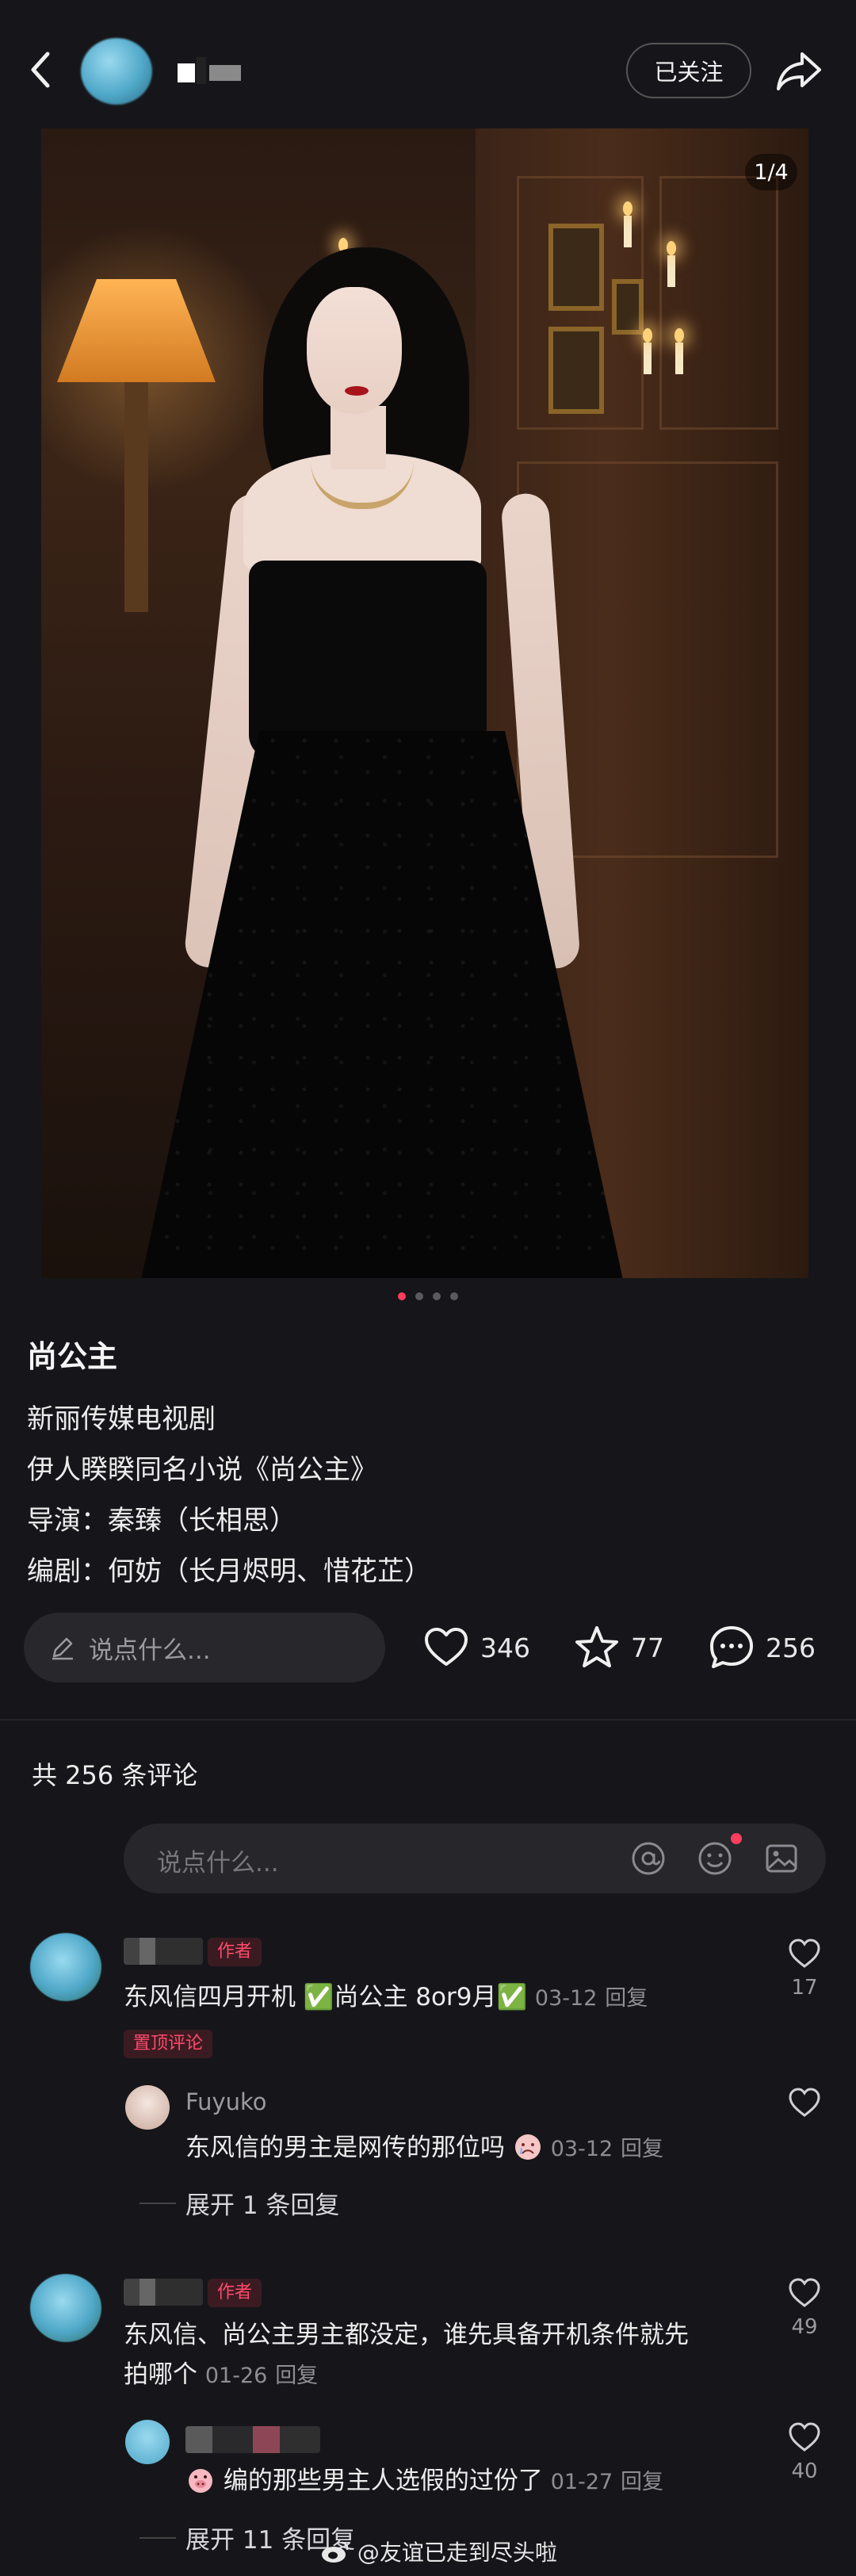 The height and width of the screenshot is (2576, 856). What do you see at coordinates (136, 497) in the screenshot?
I see `lamp-base` at bounding box center [136, 497].